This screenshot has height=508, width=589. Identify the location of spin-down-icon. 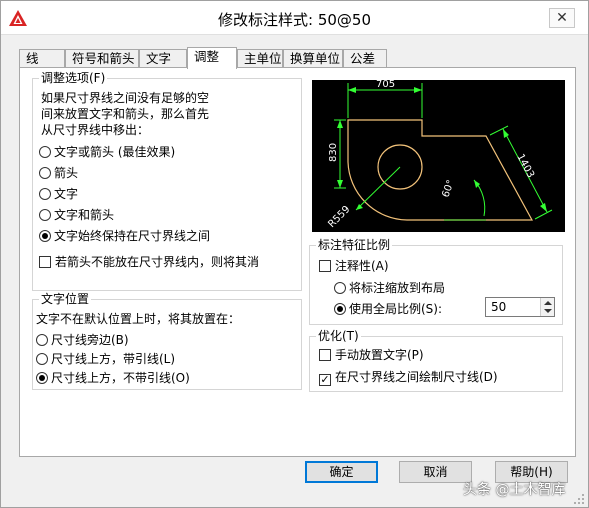
(548, 311).